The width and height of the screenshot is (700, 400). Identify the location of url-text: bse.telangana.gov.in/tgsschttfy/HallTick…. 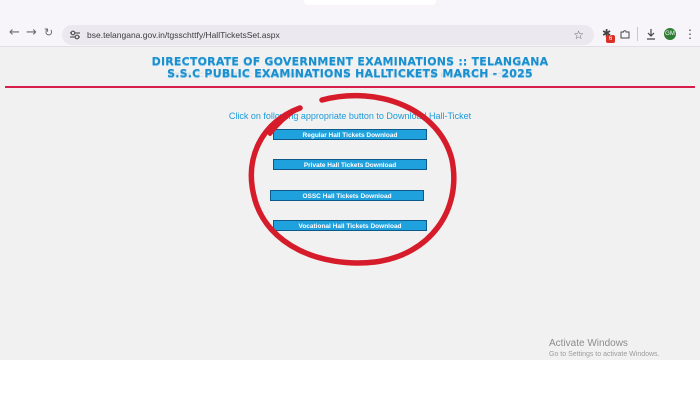
(183, 35).